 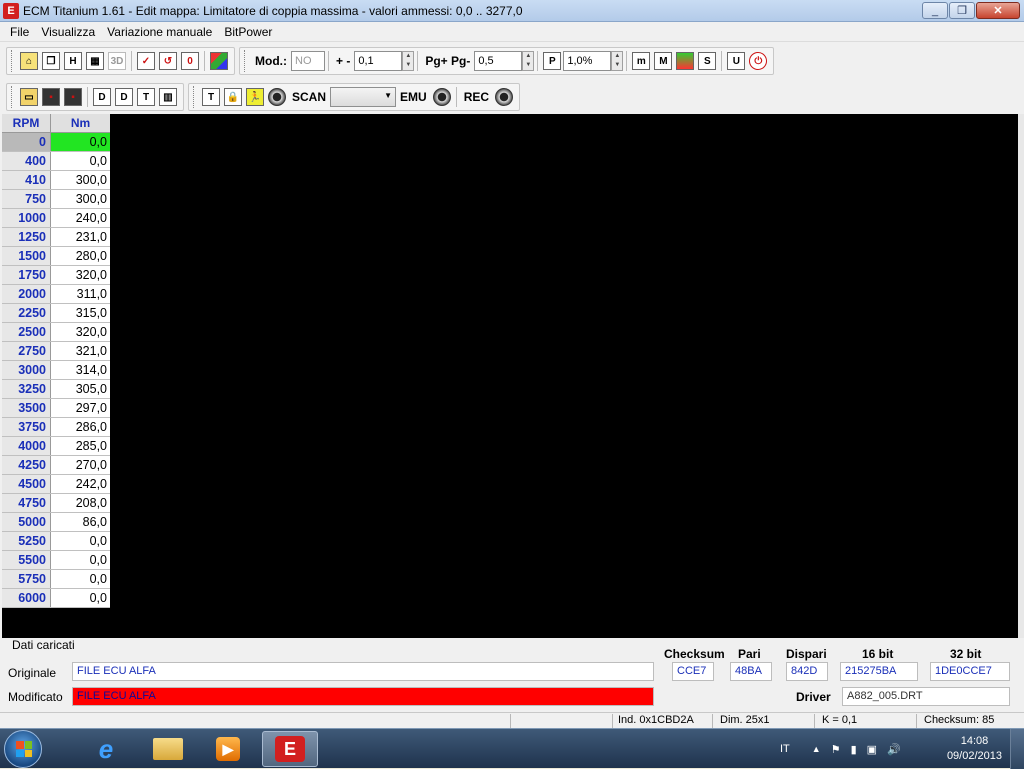 What do you see at coordinates (80, 351) in the screenshot?
I see `nm-cell: 321,0` at bounding box center [80, 351].